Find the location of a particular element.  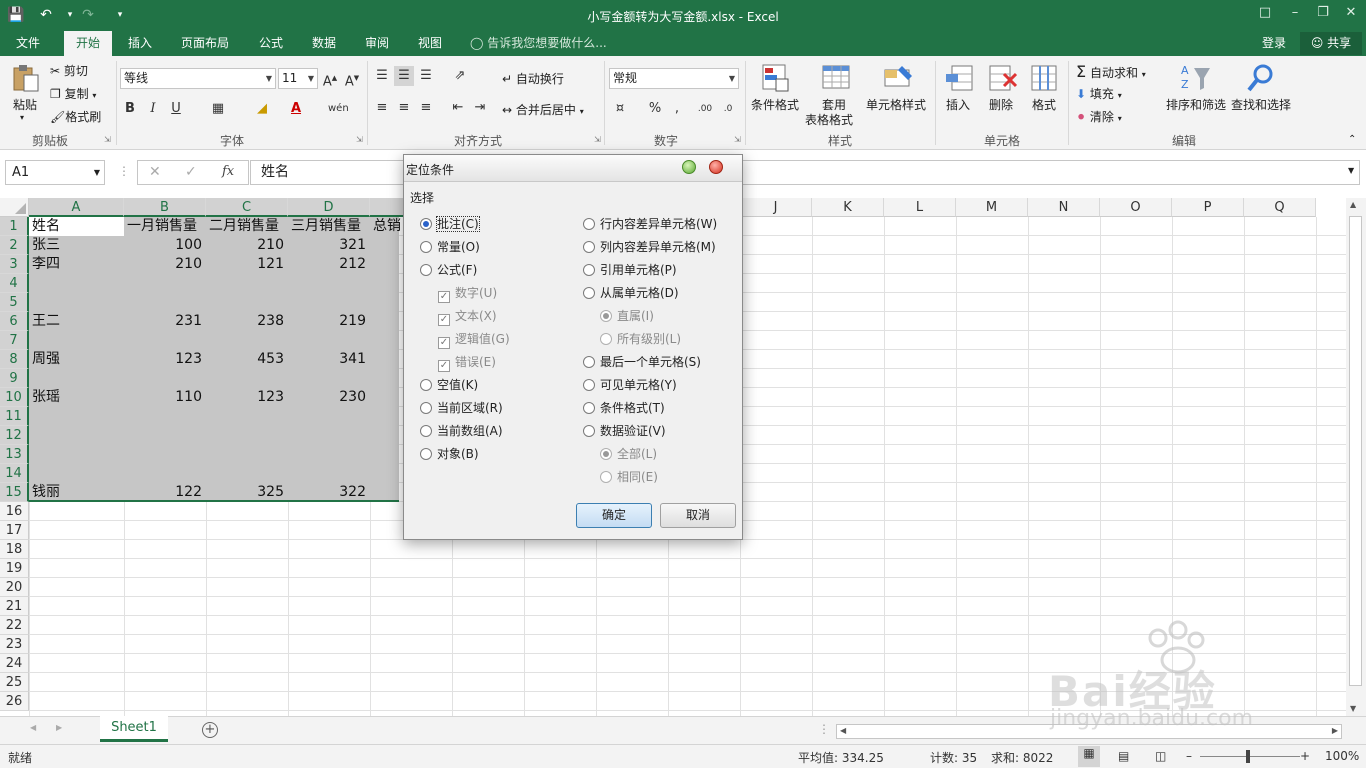

align-bottom-icon: ☰ is located at coordinates (426, 76).